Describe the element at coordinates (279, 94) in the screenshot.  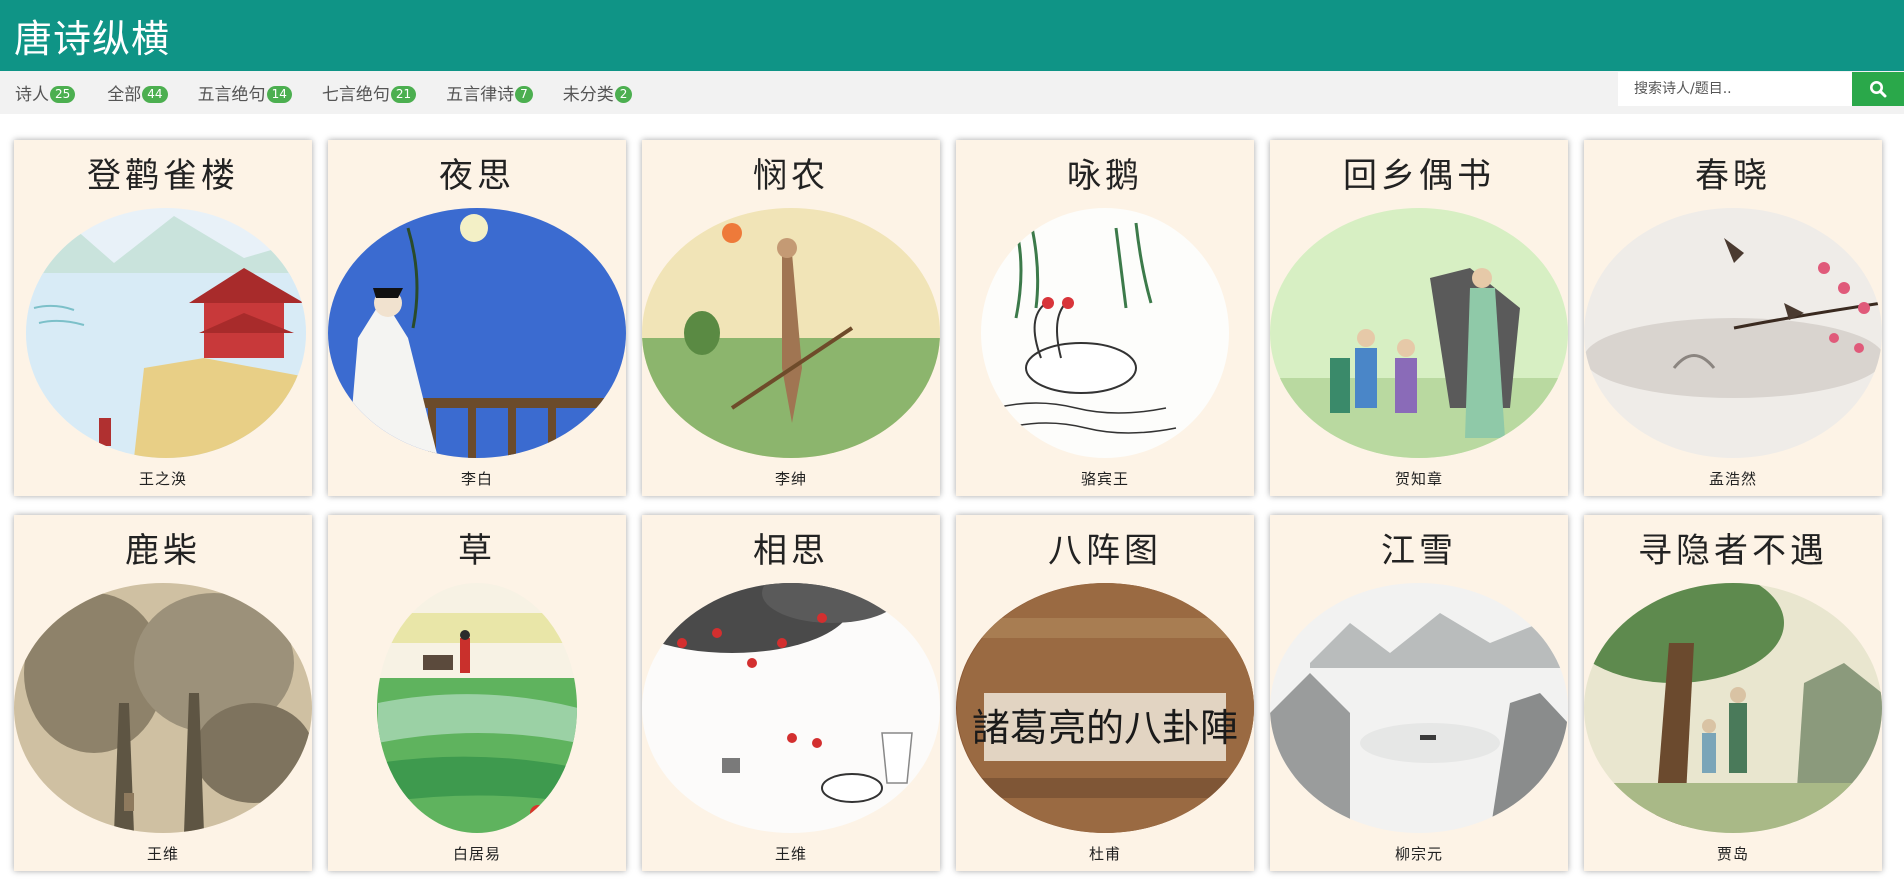
I see `count-badge: 14` at that location.